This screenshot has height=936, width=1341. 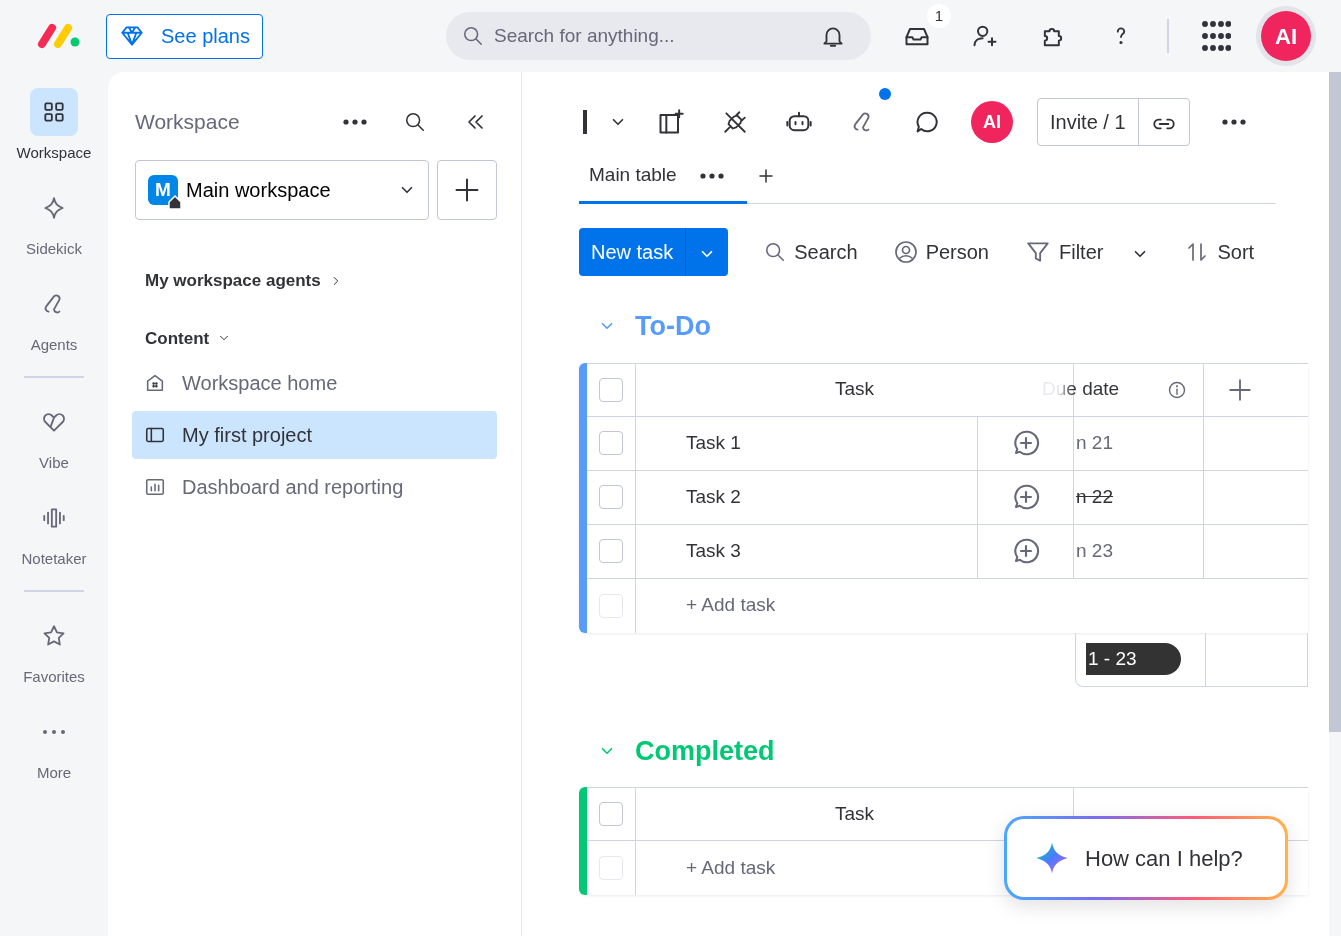 I want to click on section-toggle: Content, so click(x=188, y=338).